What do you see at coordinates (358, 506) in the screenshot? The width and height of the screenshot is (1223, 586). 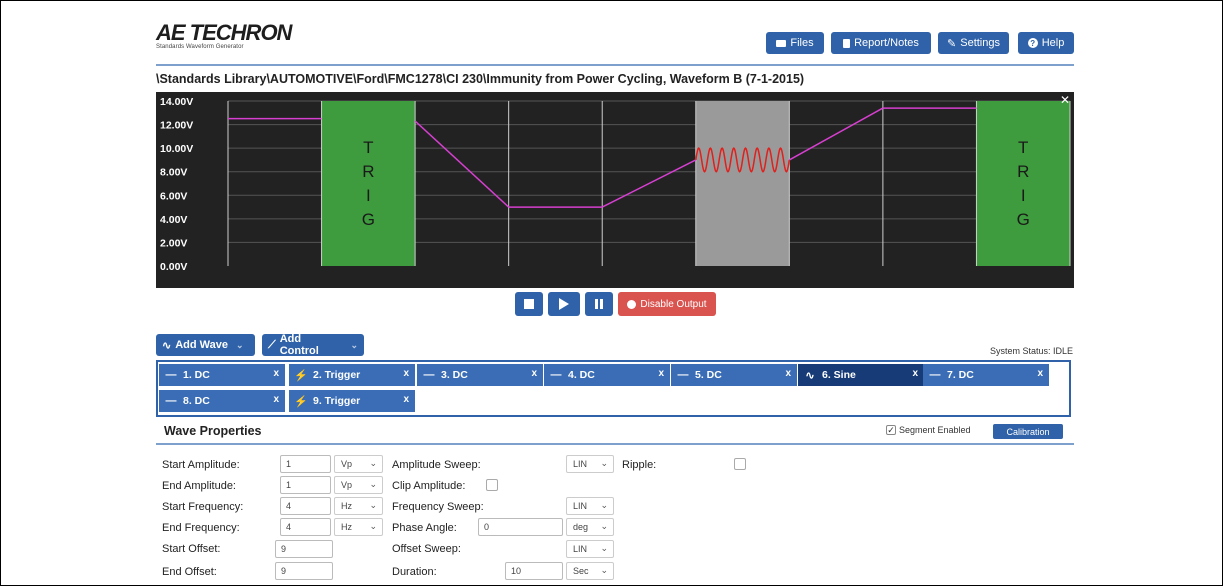 I see `start-frequency-unit-select: Hz ⌄` at bounding box center [358, 506].